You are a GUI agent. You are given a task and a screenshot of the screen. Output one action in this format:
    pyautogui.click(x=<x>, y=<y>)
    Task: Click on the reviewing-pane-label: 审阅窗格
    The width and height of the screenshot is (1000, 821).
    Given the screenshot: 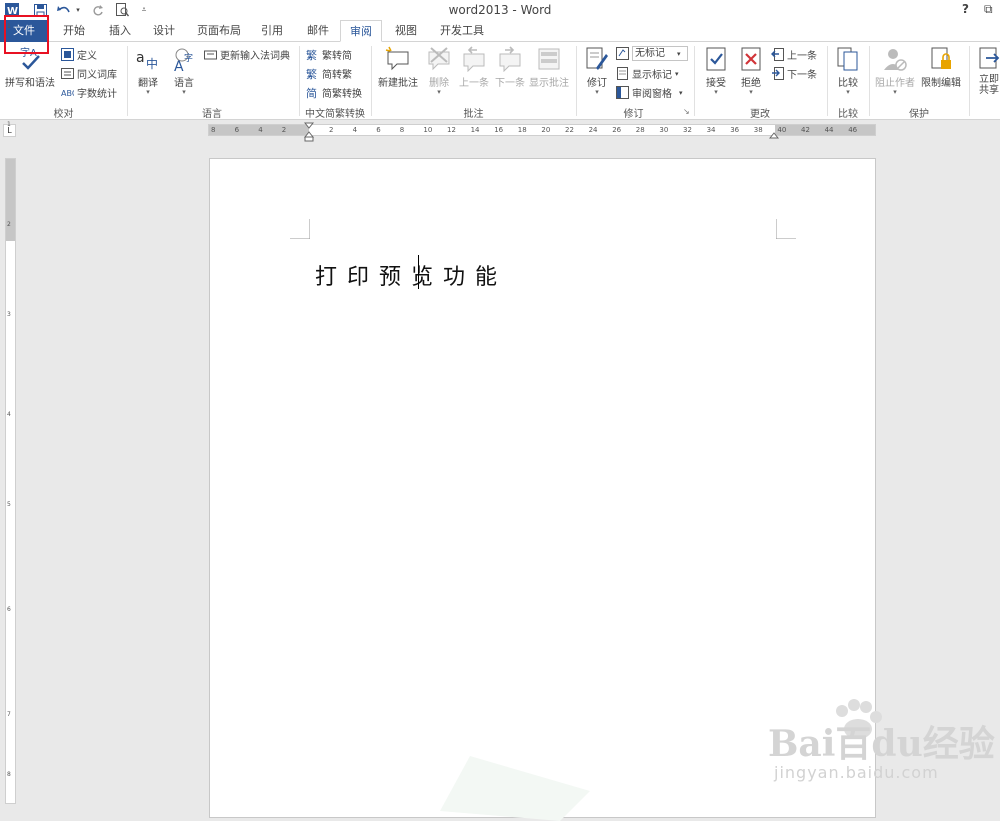 What is the action you would take?
    pyautogui.click(x=652, y=94)
    